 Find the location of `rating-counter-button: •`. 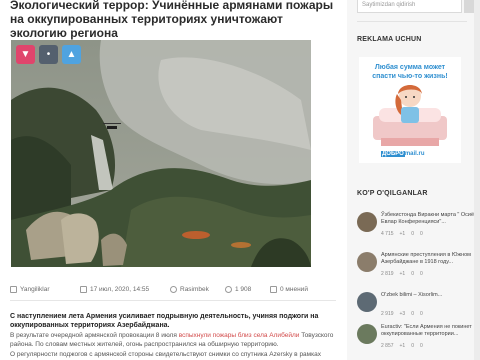

rating-counter-button: • is located at coordinates (48, 54).